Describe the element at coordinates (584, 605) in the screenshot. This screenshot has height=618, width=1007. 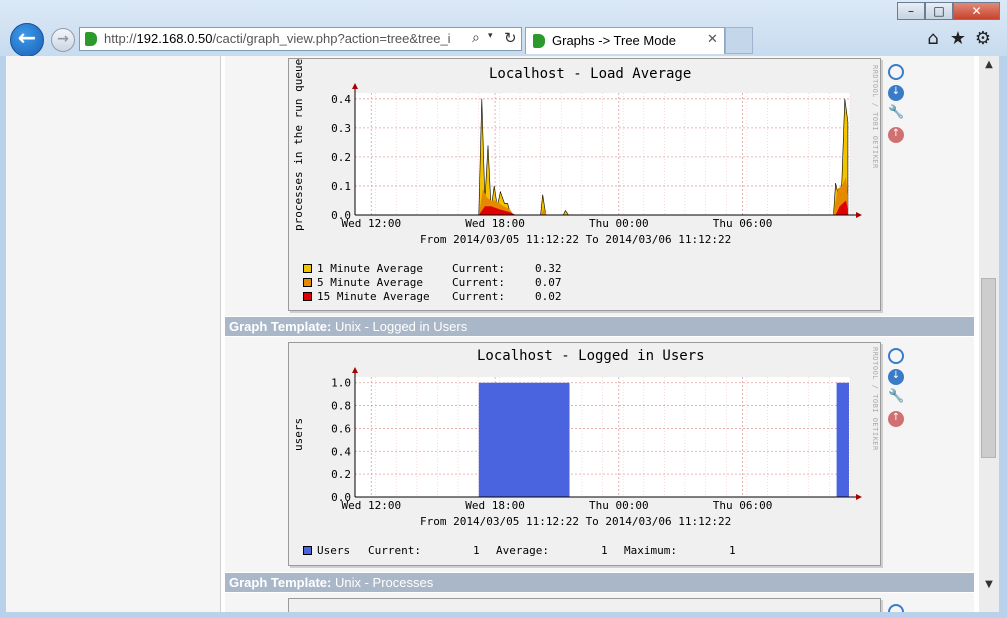
I see `graph-image-processes` at that location.